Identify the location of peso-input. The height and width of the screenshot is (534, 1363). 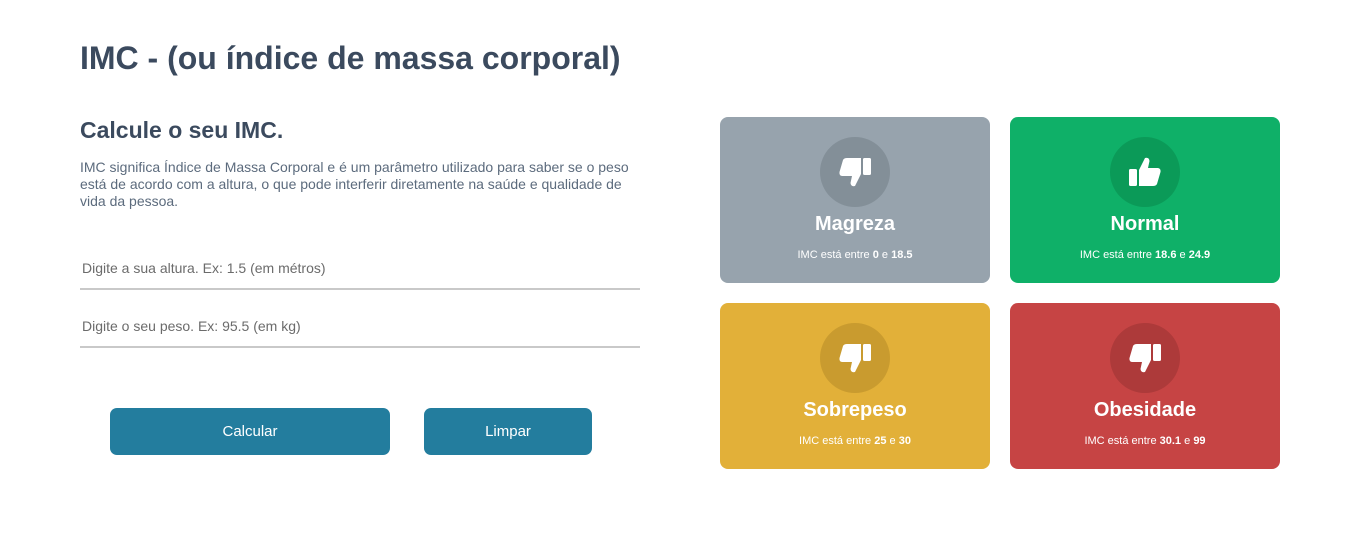
(360, 326).